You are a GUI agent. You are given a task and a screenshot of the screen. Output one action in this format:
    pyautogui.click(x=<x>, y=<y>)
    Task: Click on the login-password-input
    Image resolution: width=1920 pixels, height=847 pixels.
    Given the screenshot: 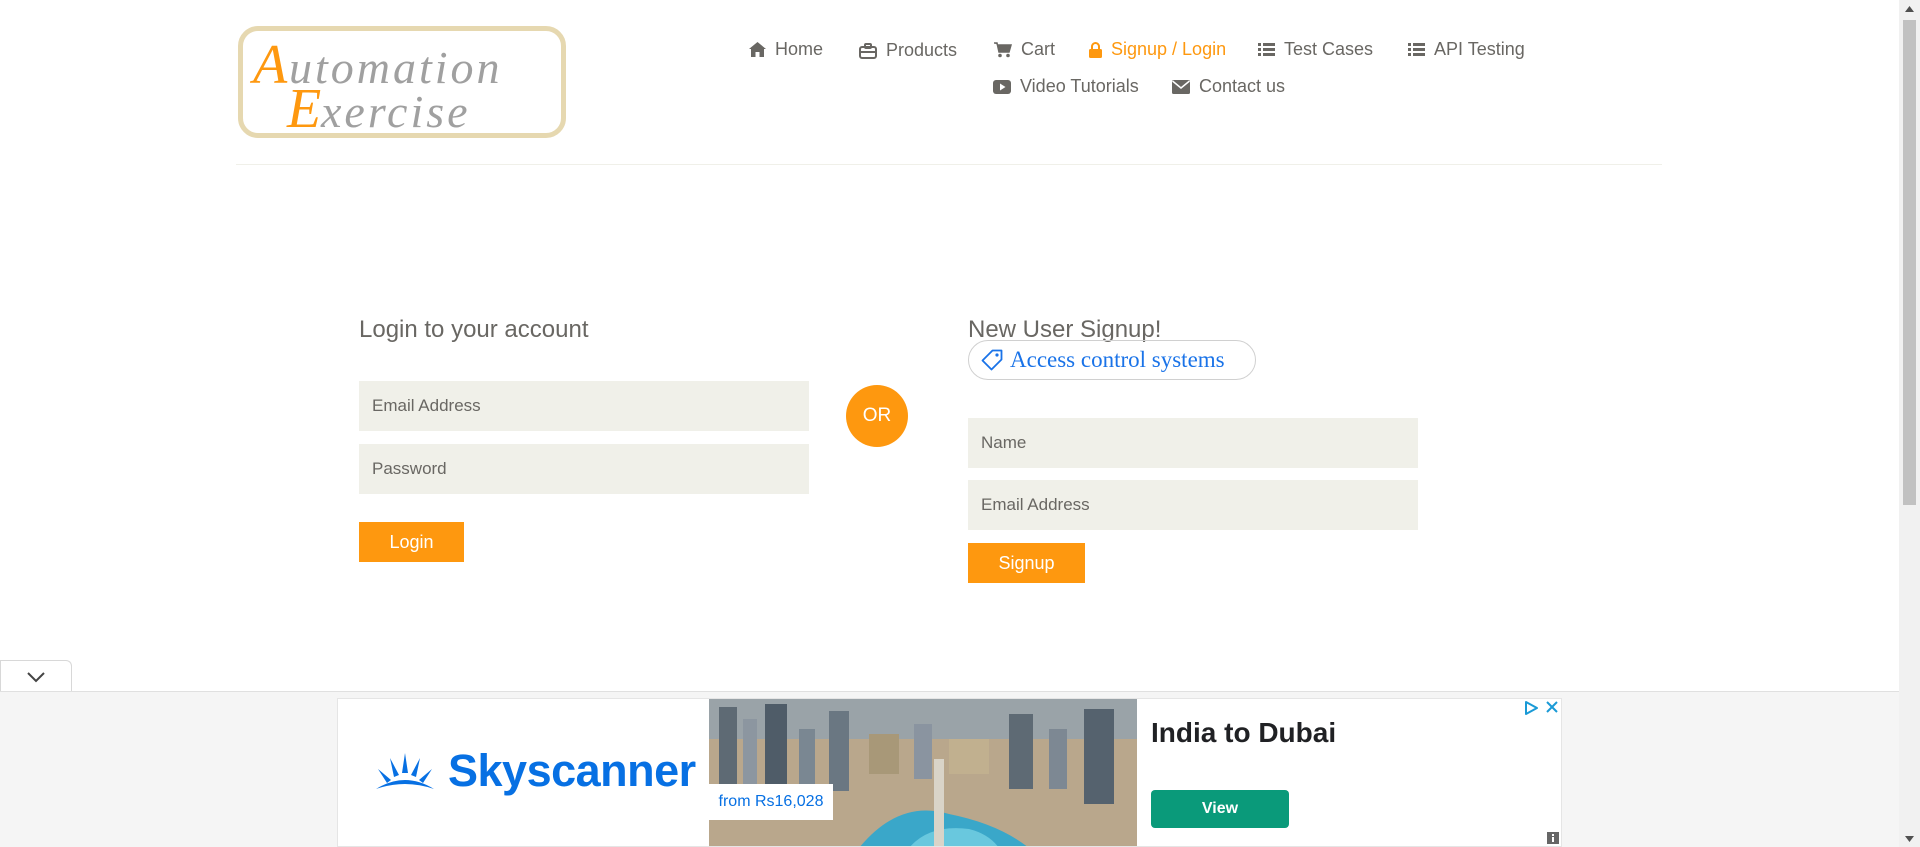 What is the action you would take?
    pyautogui.click(x=584, y=469)
    